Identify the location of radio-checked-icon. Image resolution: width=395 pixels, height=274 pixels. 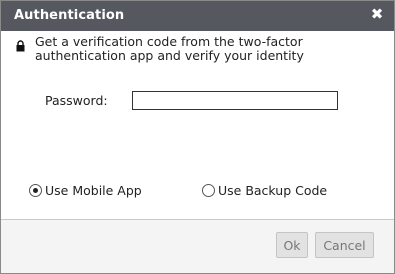
(35, 190).